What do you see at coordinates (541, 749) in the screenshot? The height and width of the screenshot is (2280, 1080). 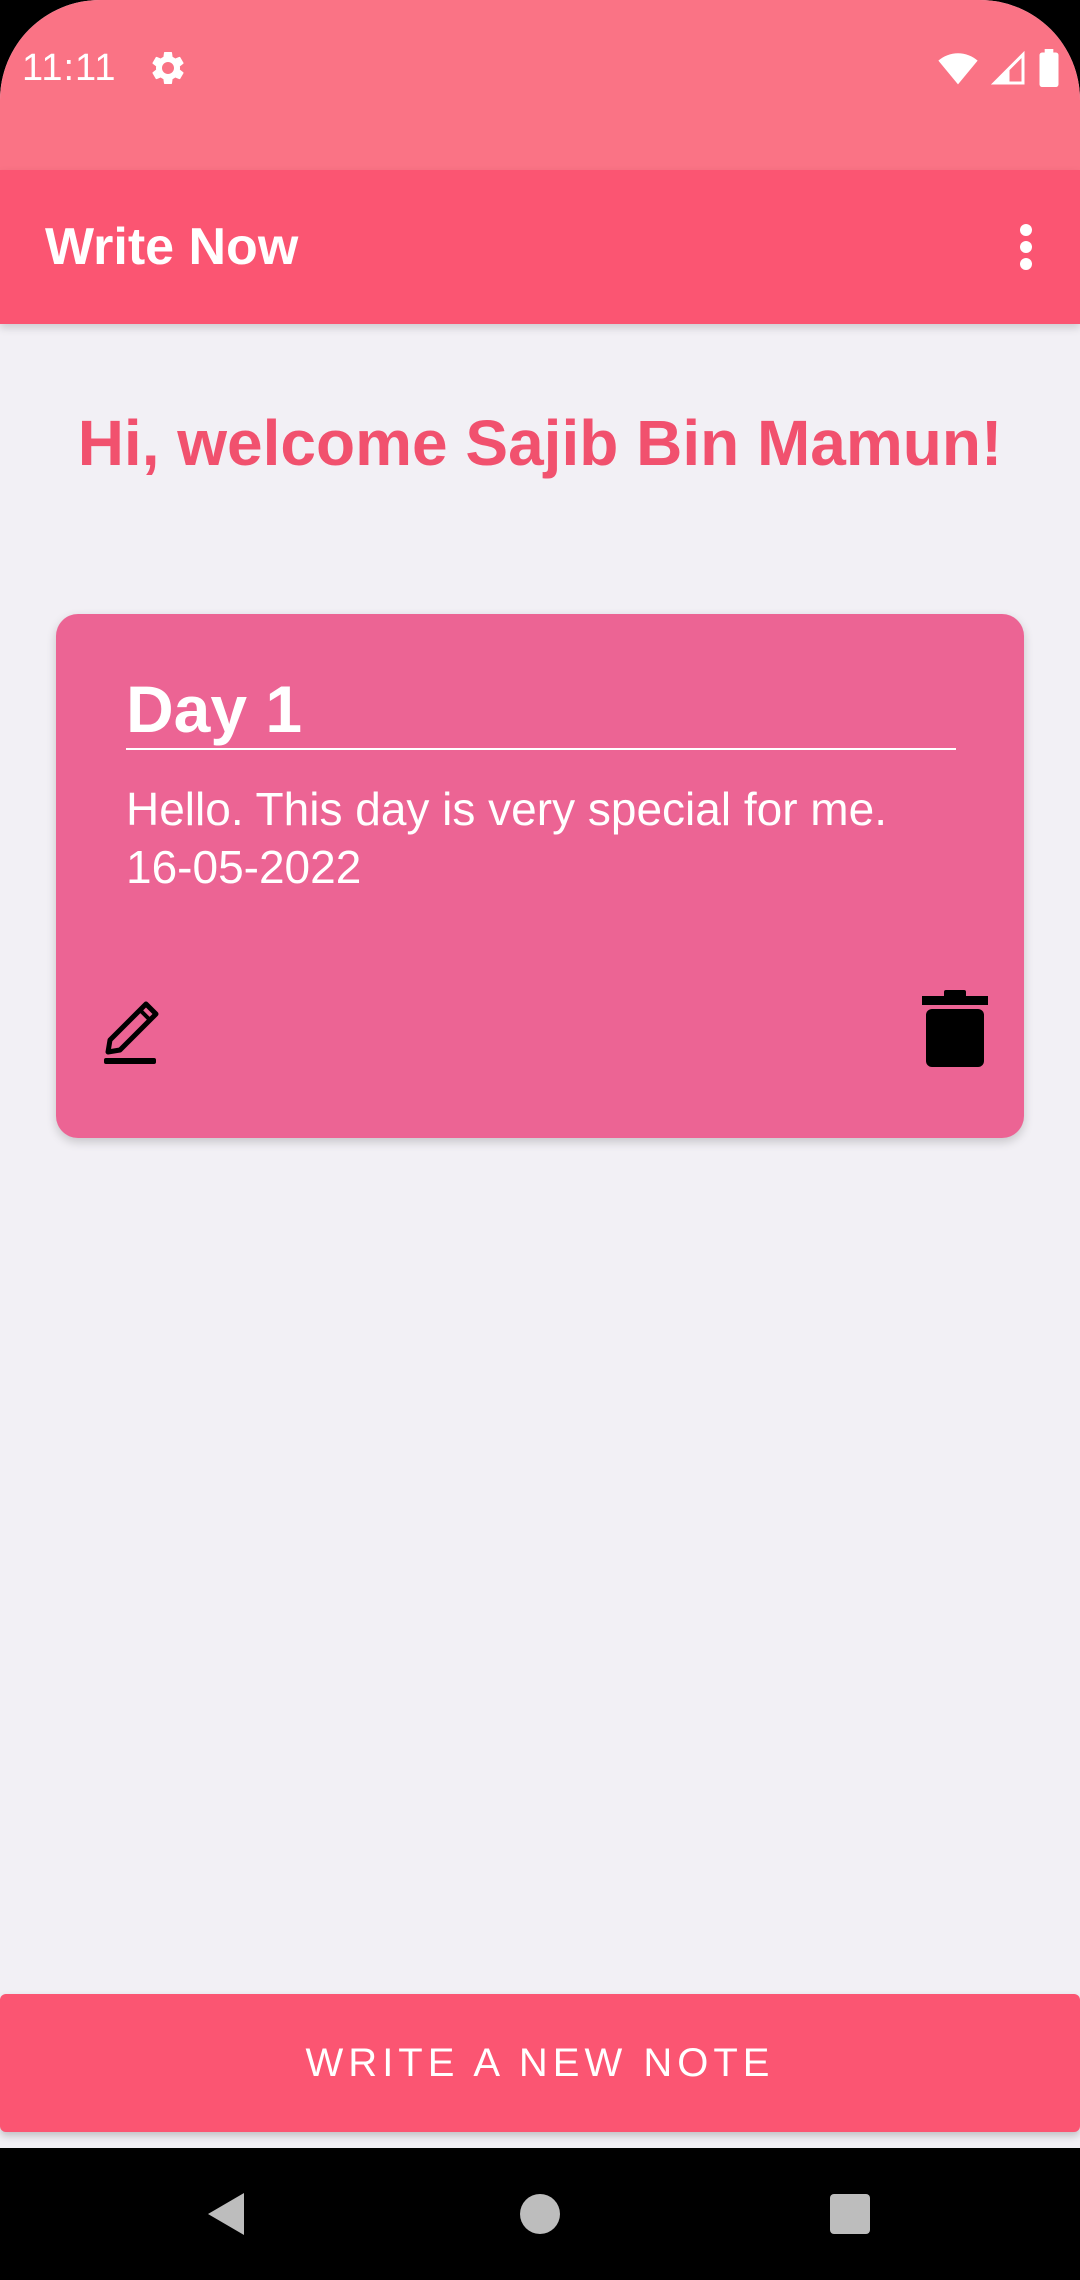 I see `note-divider` at bounding box center [541, 749].